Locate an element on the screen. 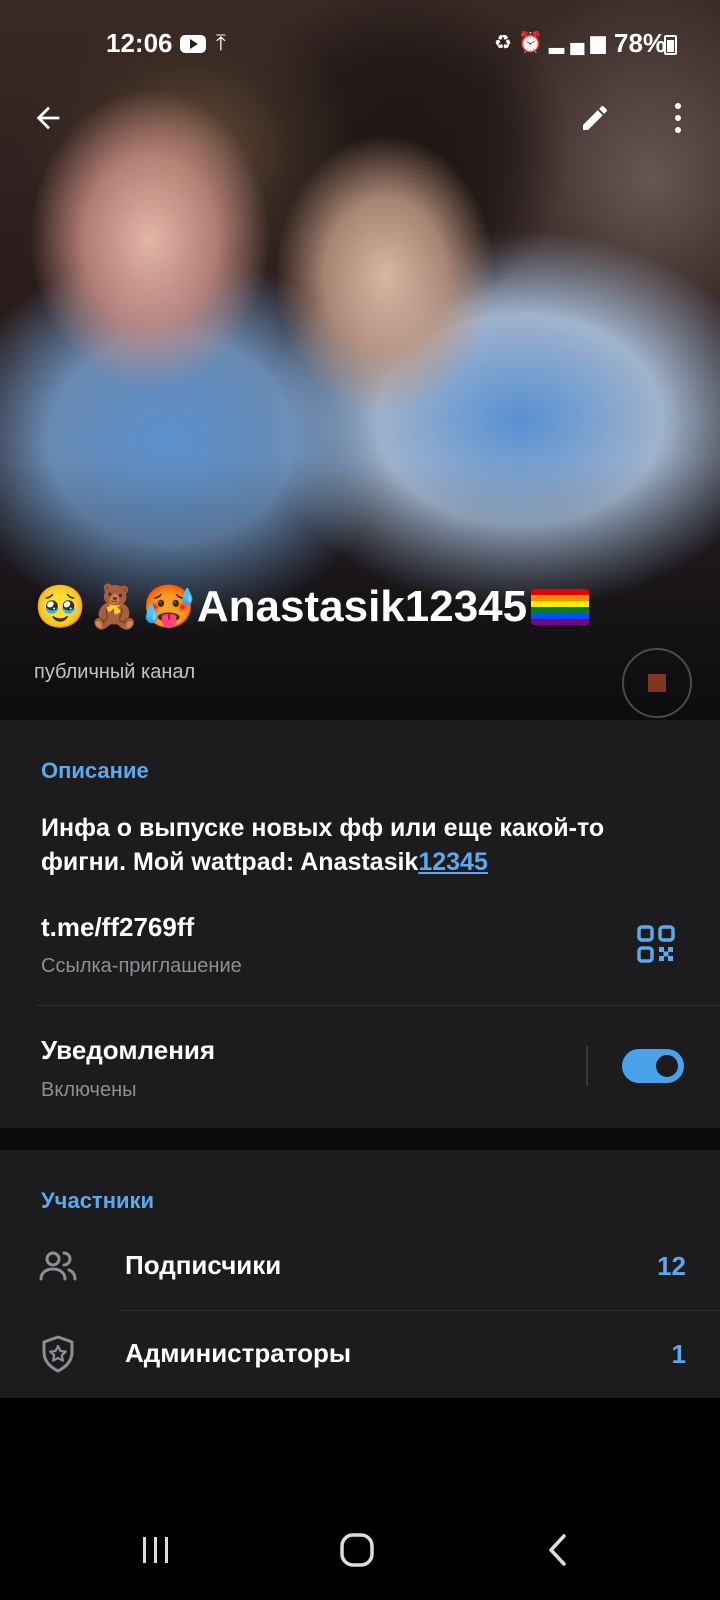 The image size is (720, 1600). nav-back-icon is located at coordinates (557, 1550).